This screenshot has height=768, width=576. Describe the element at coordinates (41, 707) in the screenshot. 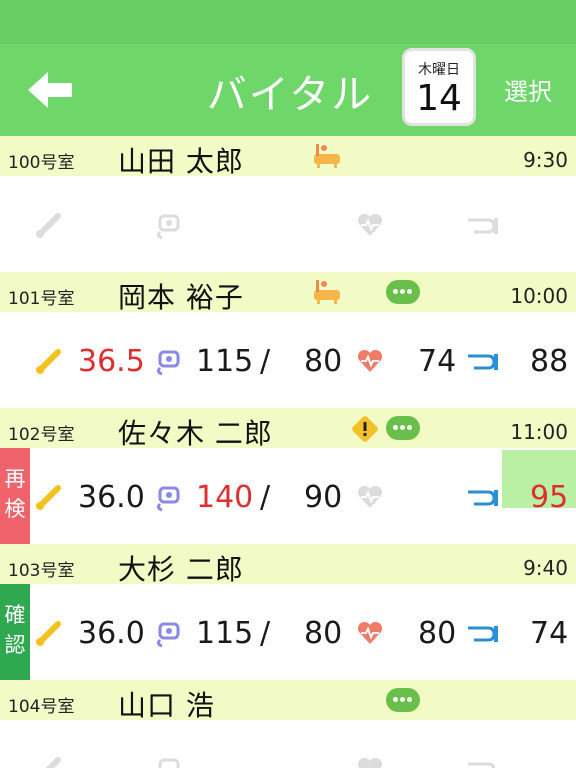

I see `room-number: 104号室` at that location.